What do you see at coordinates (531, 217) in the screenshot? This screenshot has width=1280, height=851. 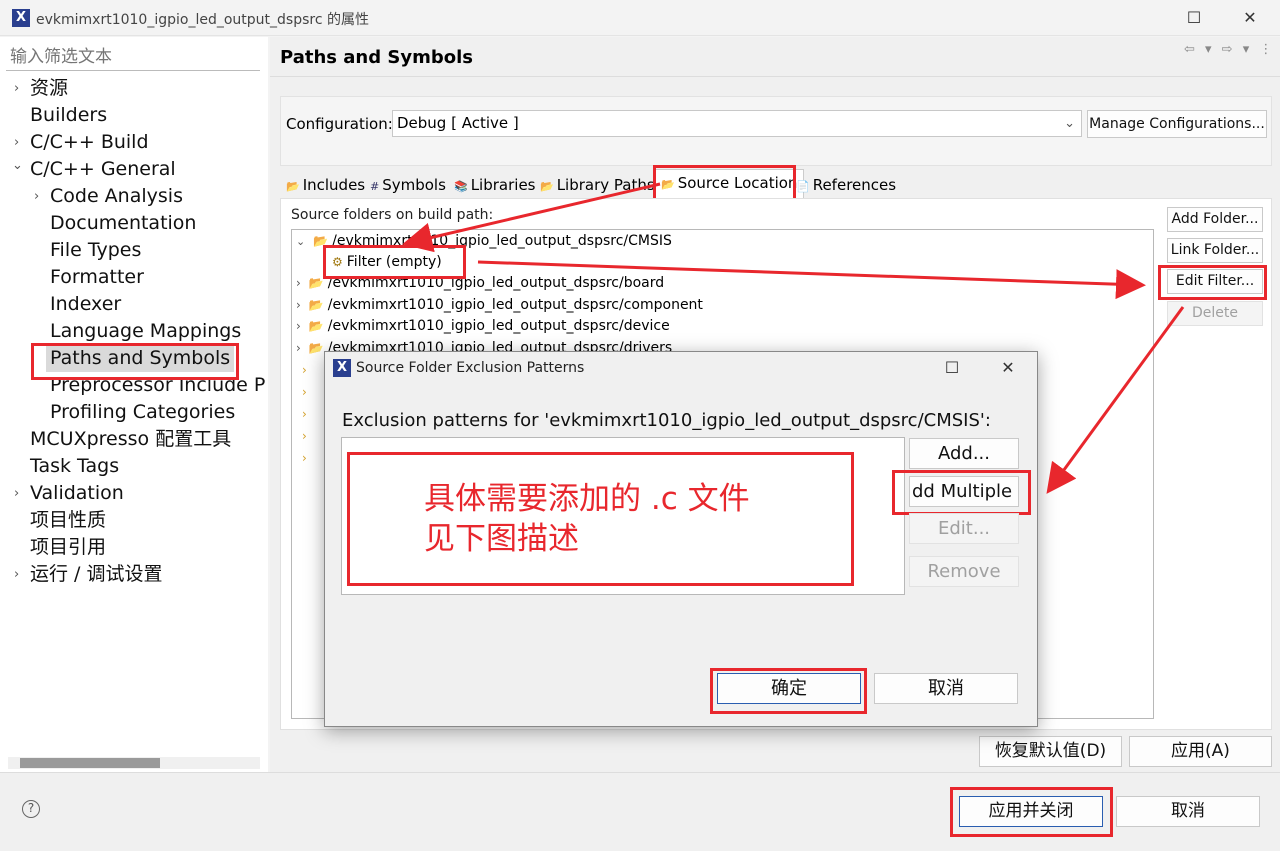 I see `arrow-tab-to-filter` at bounding box center [531, 217].